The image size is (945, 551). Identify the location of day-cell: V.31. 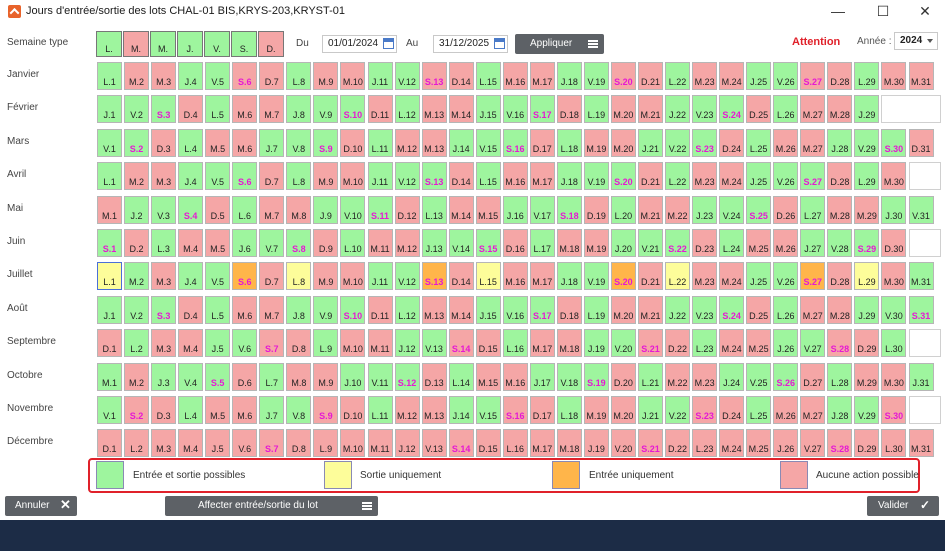
(921, 209).